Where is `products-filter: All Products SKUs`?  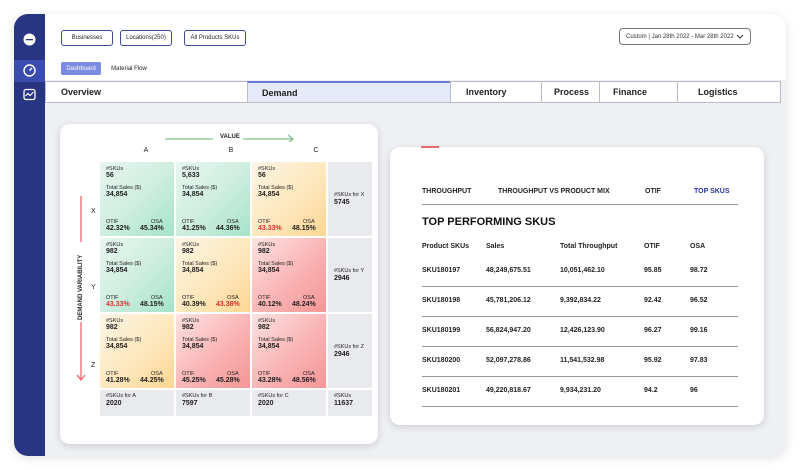 products-filter: All Products SKUs is located at coordinates (215, 38).